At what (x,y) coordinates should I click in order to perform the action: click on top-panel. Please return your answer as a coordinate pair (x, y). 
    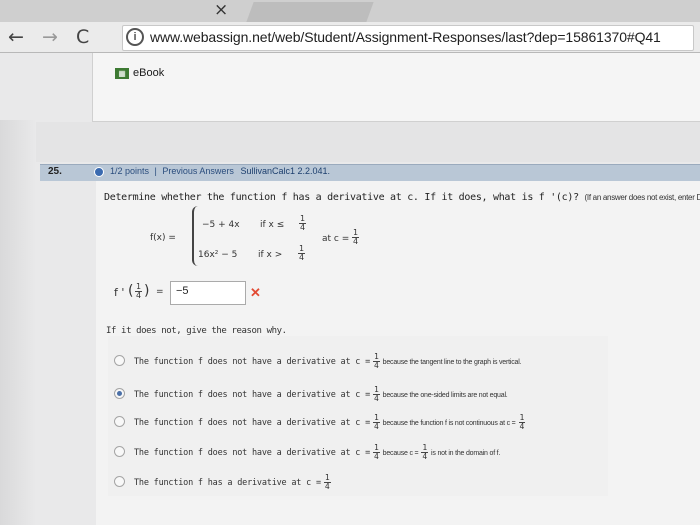
    Looking at the image, I should click on (396, 87).